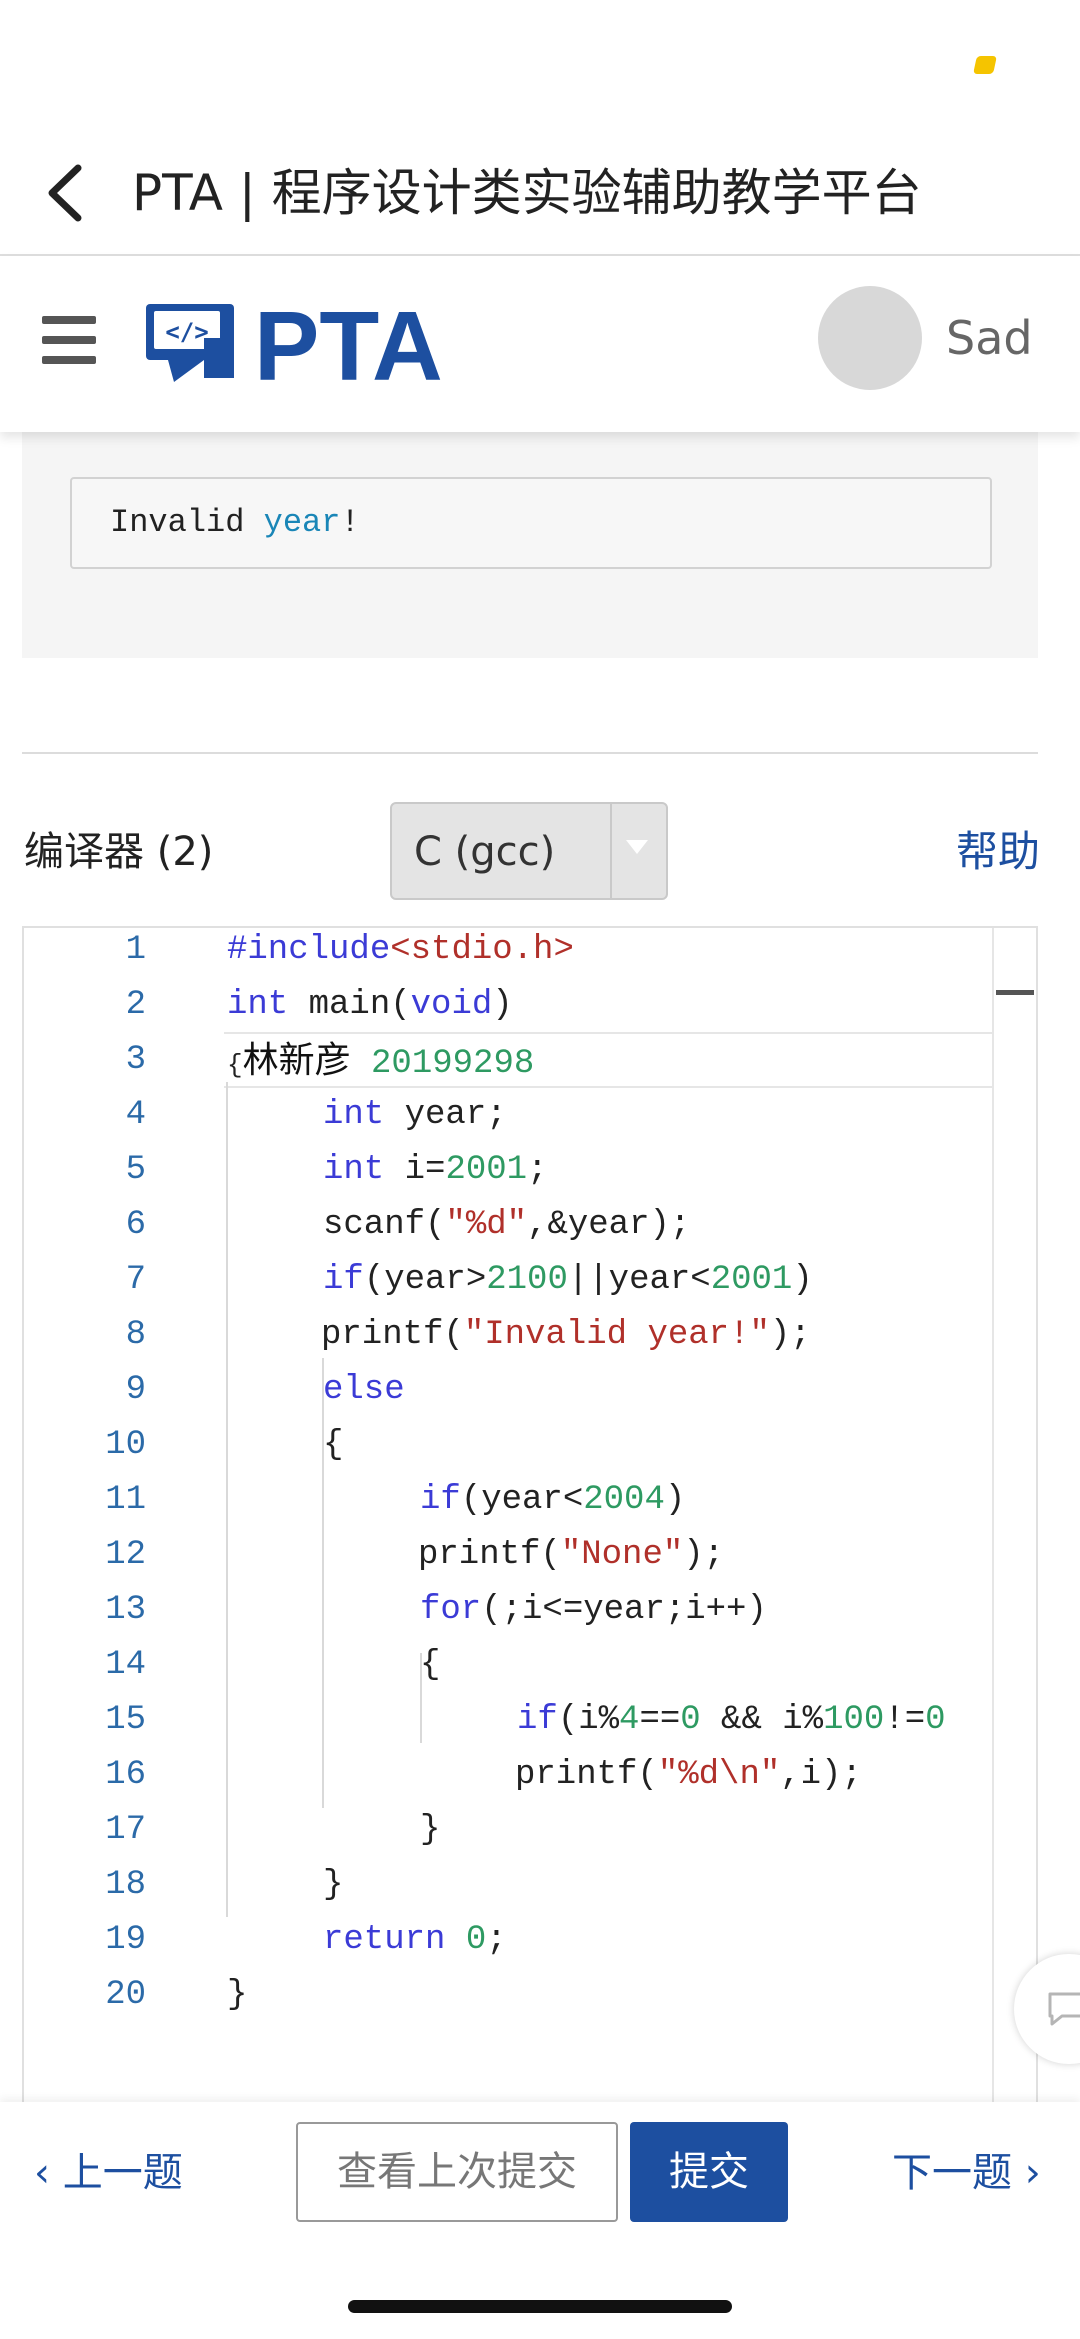 The image size is (1080, 2339). What do you see at coordinates (593, 1610) in the screenshot?
I see `code-text: for(;i<=year;i++)` at bounding box center [593, 1610].